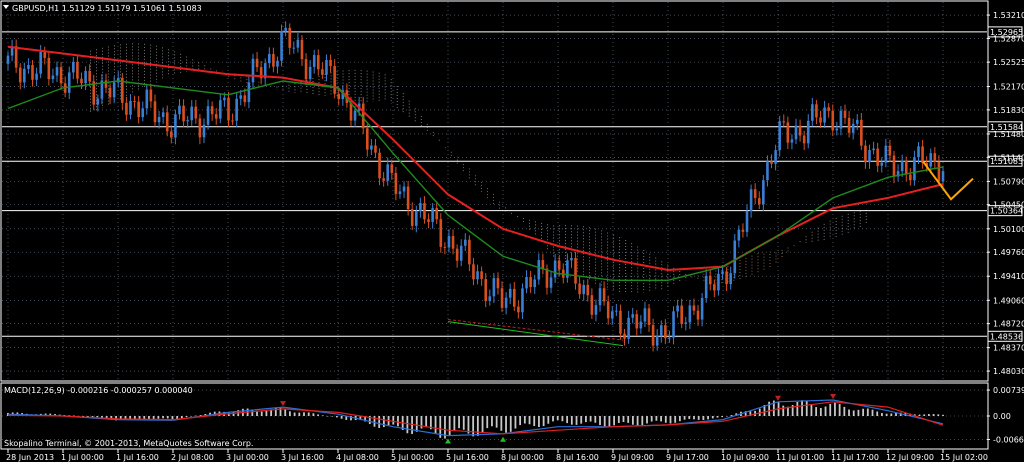 The width and height of the screenshot is (1024, 462). What do you see at coordinates (1008, 276) in the screenshot?
I see `price-tick-label: 1.49410` at bounding box center [1008, 276].